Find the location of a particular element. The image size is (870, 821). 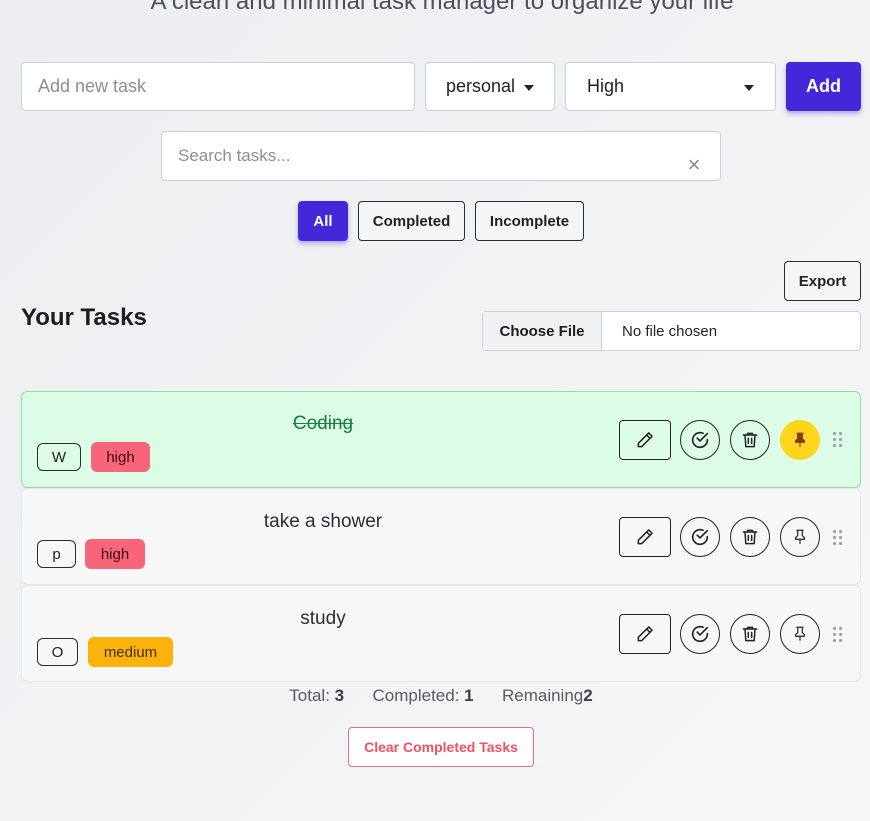

task-title: Coding is located at coordinates (323, 423).